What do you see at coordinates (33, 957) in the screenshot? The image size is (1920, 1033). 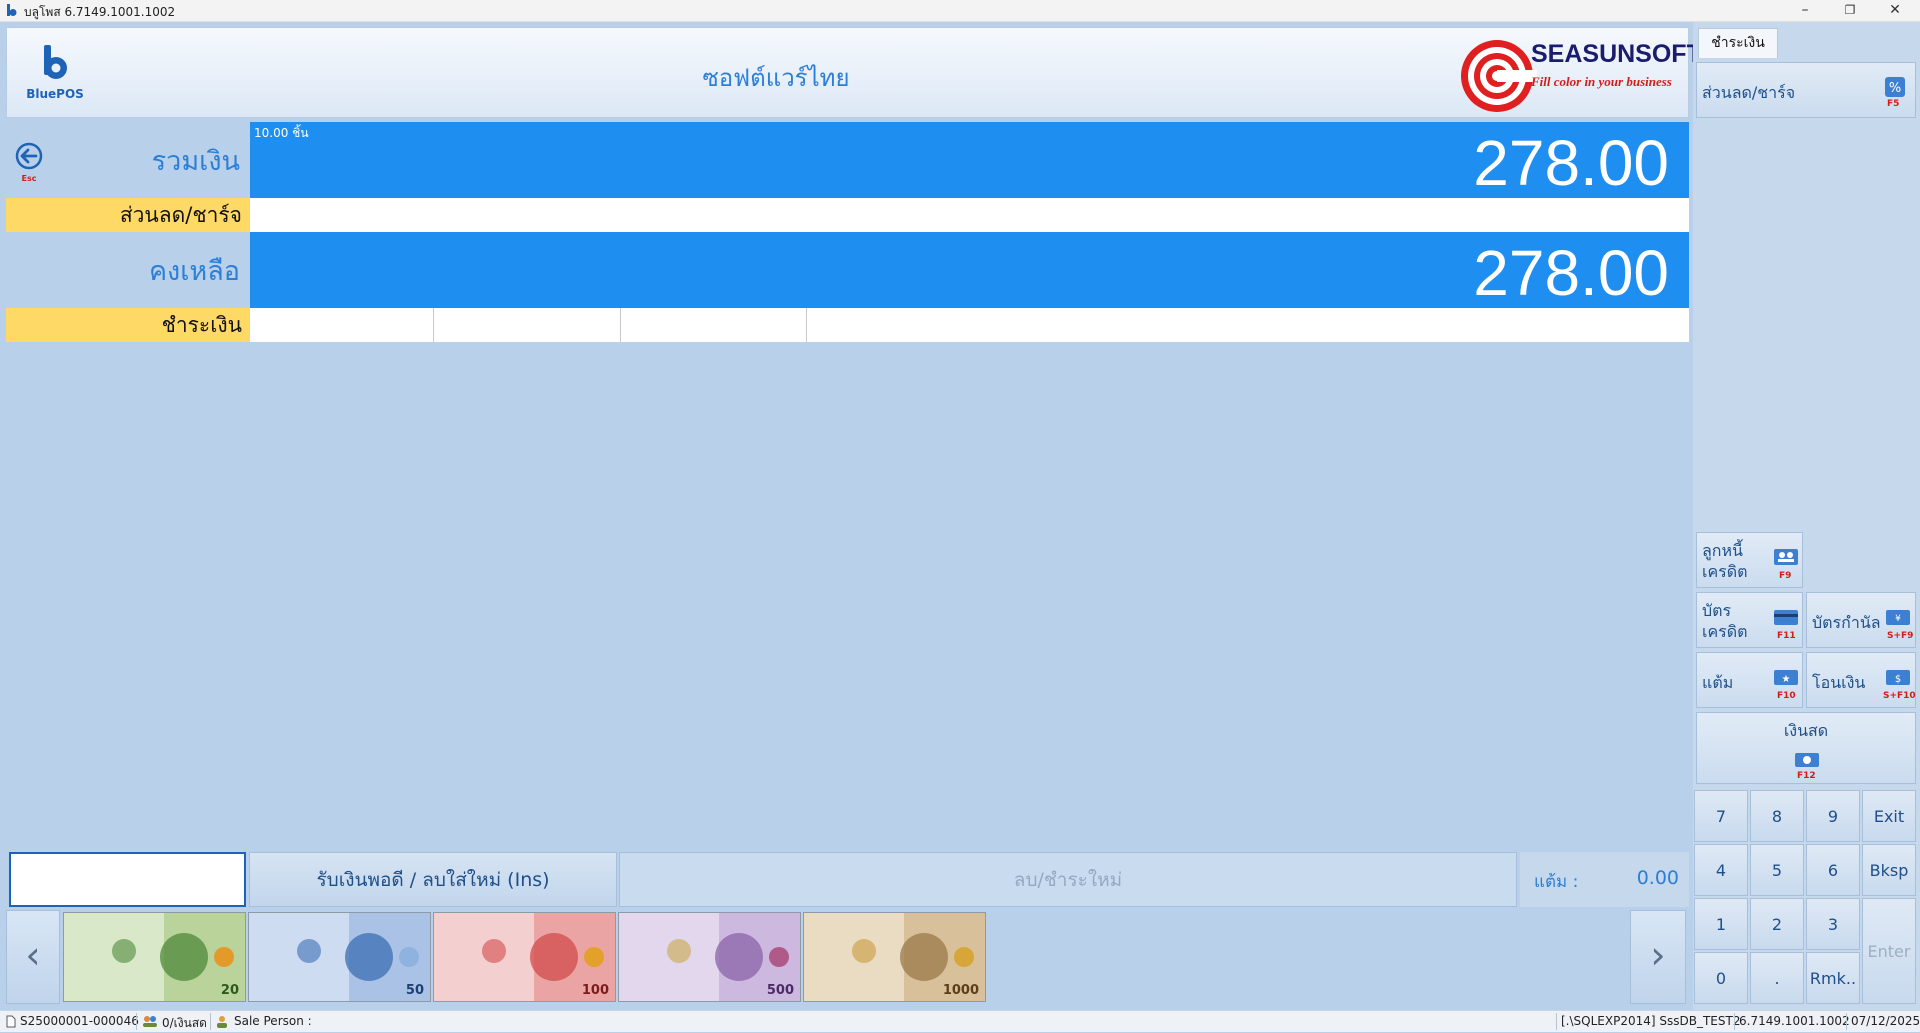 I see `prev-notes-button: ‹` at bounding box center [33, 957].